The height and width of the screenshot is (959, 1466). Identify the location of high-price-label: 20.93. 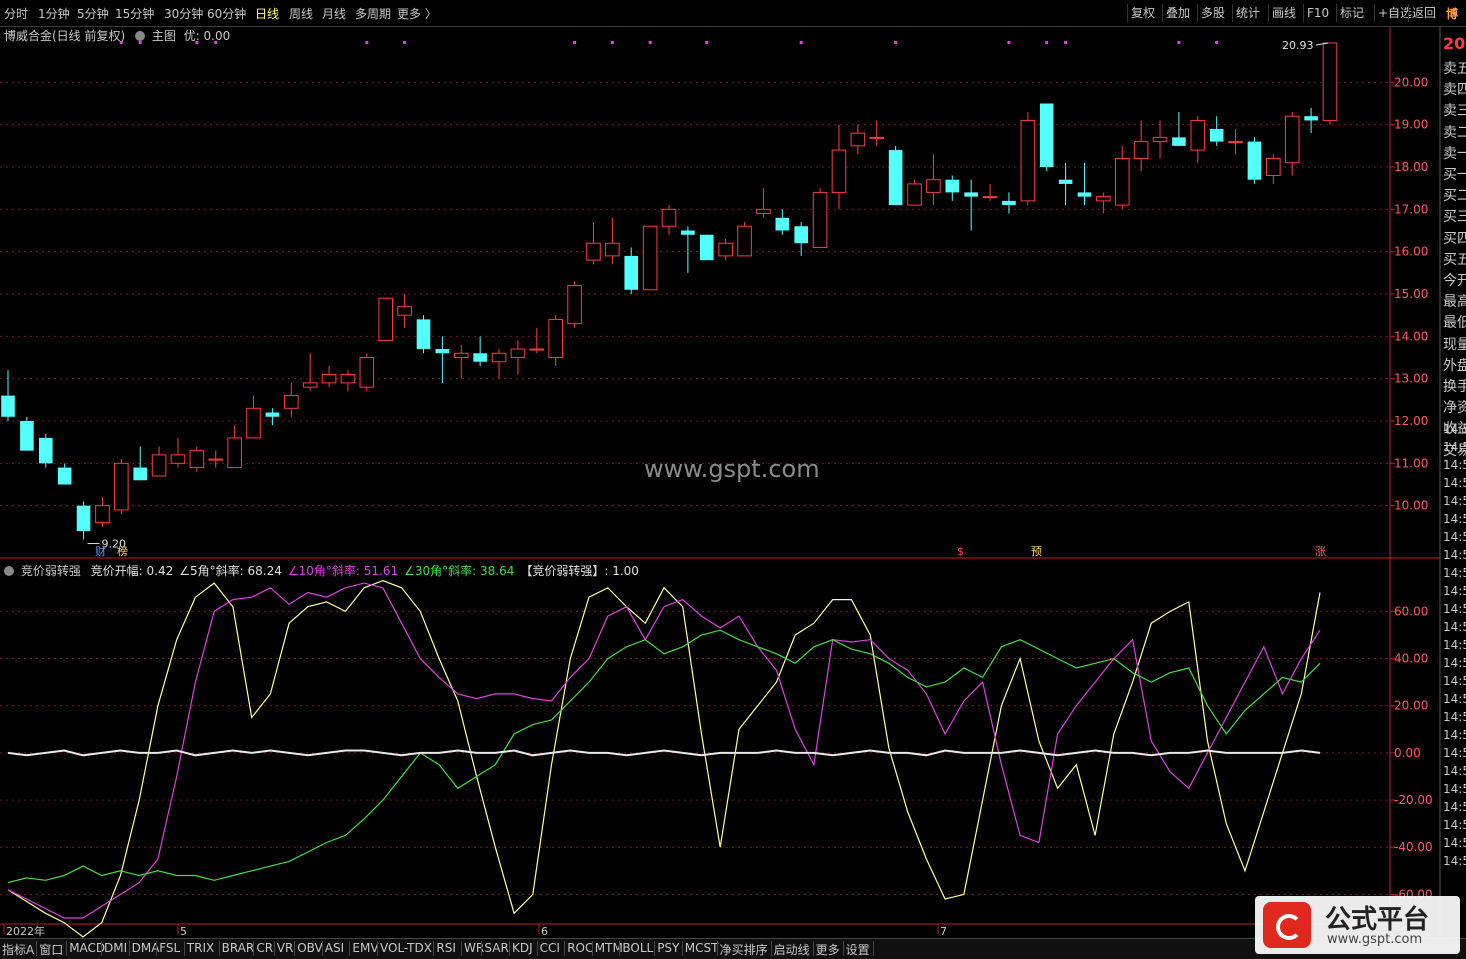
(1298, 45).